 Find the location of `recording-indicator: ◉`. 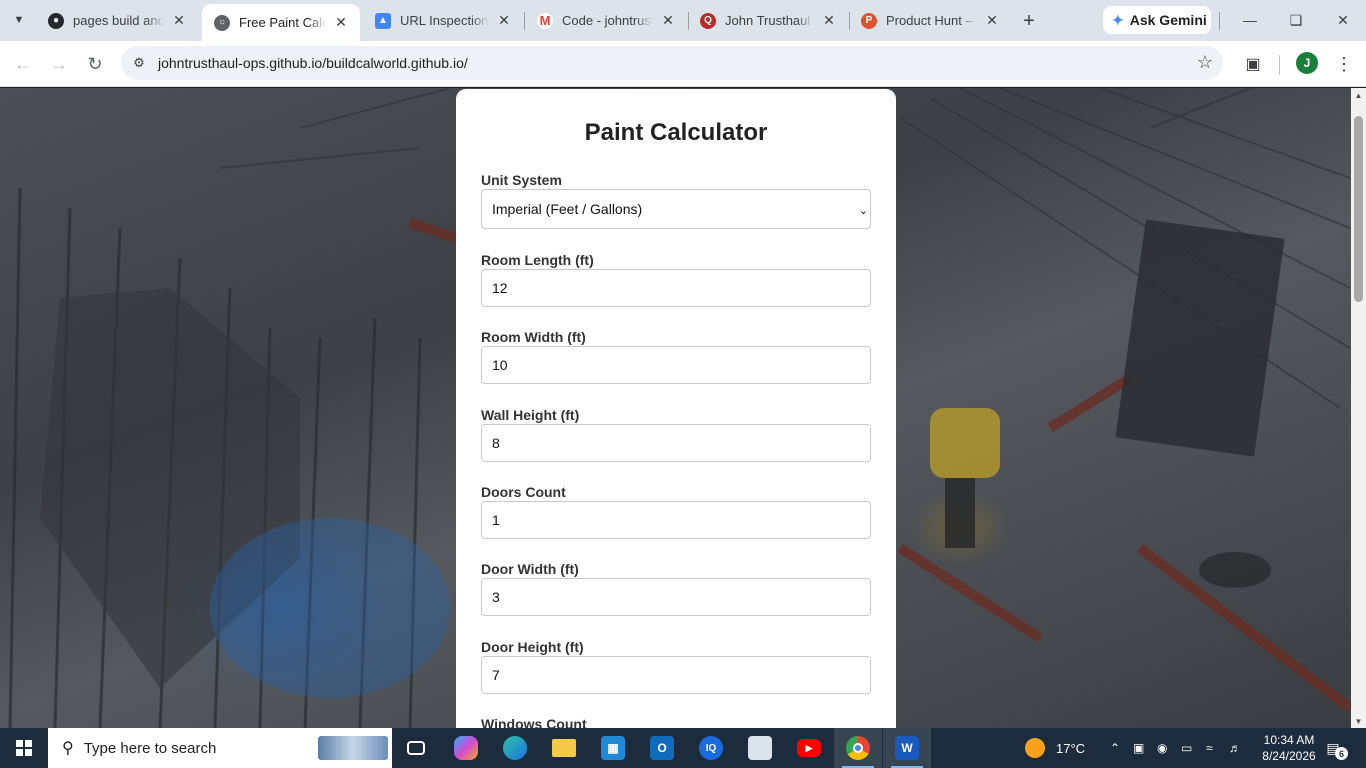

recording-indicator: ◉ is located at coordinates (1162, 748).